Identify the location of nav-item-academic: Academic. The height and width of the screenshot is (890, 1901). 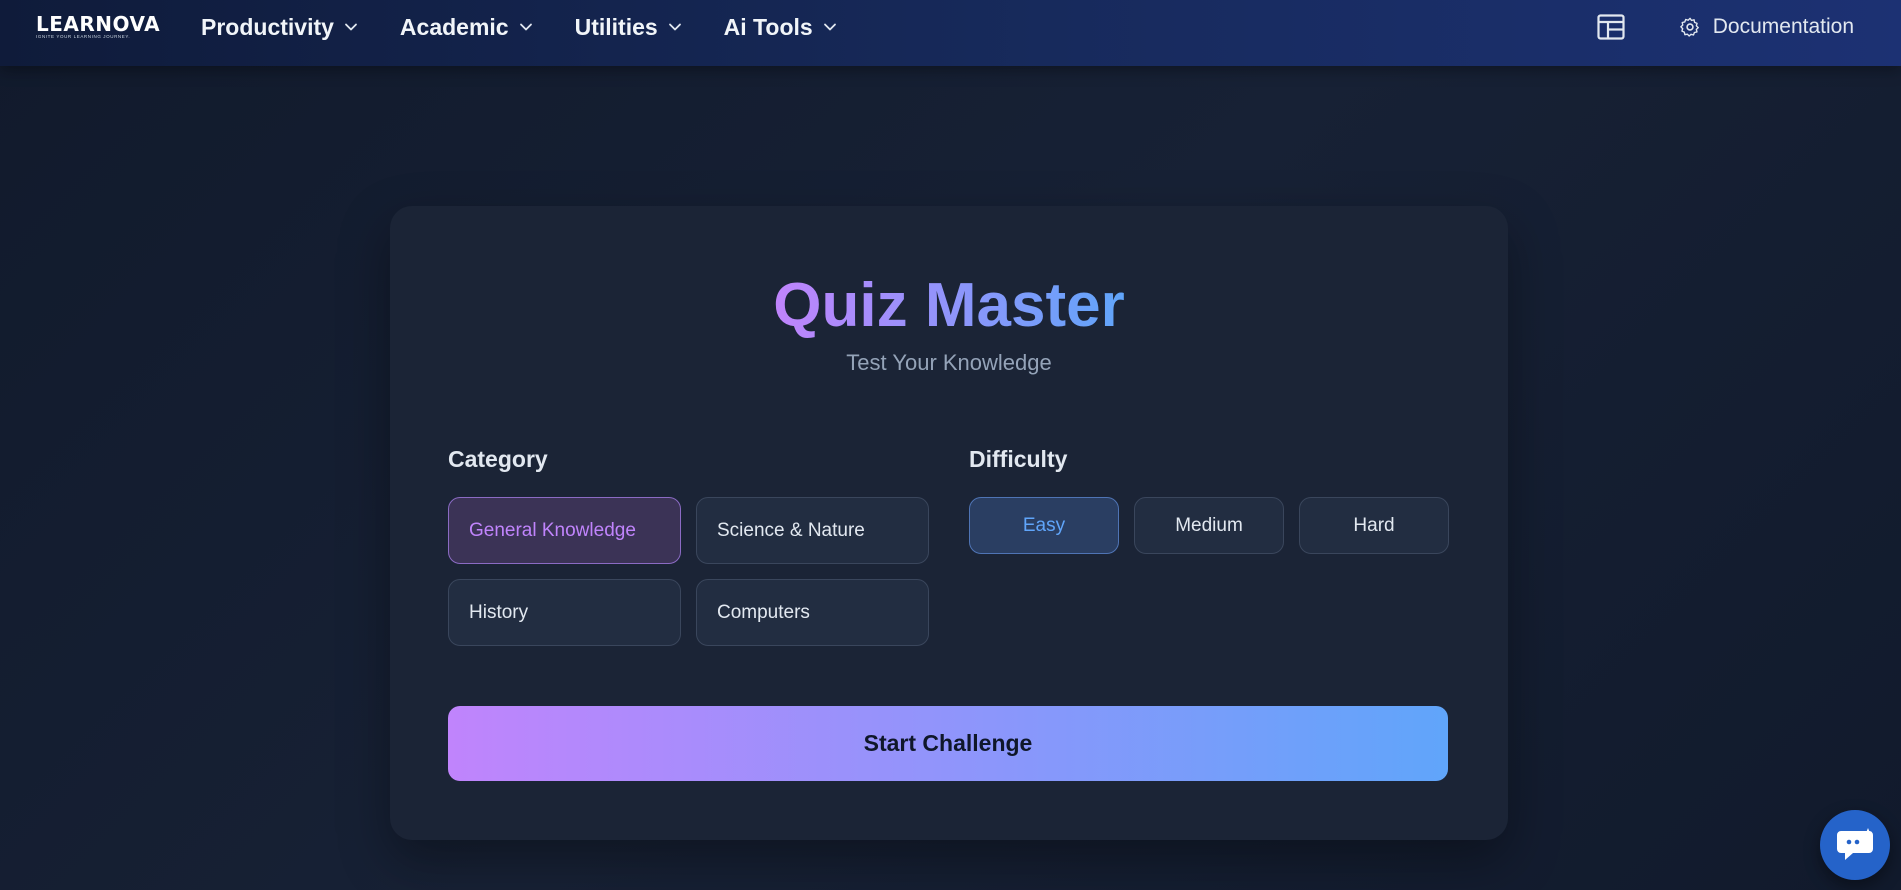
(466, 27).